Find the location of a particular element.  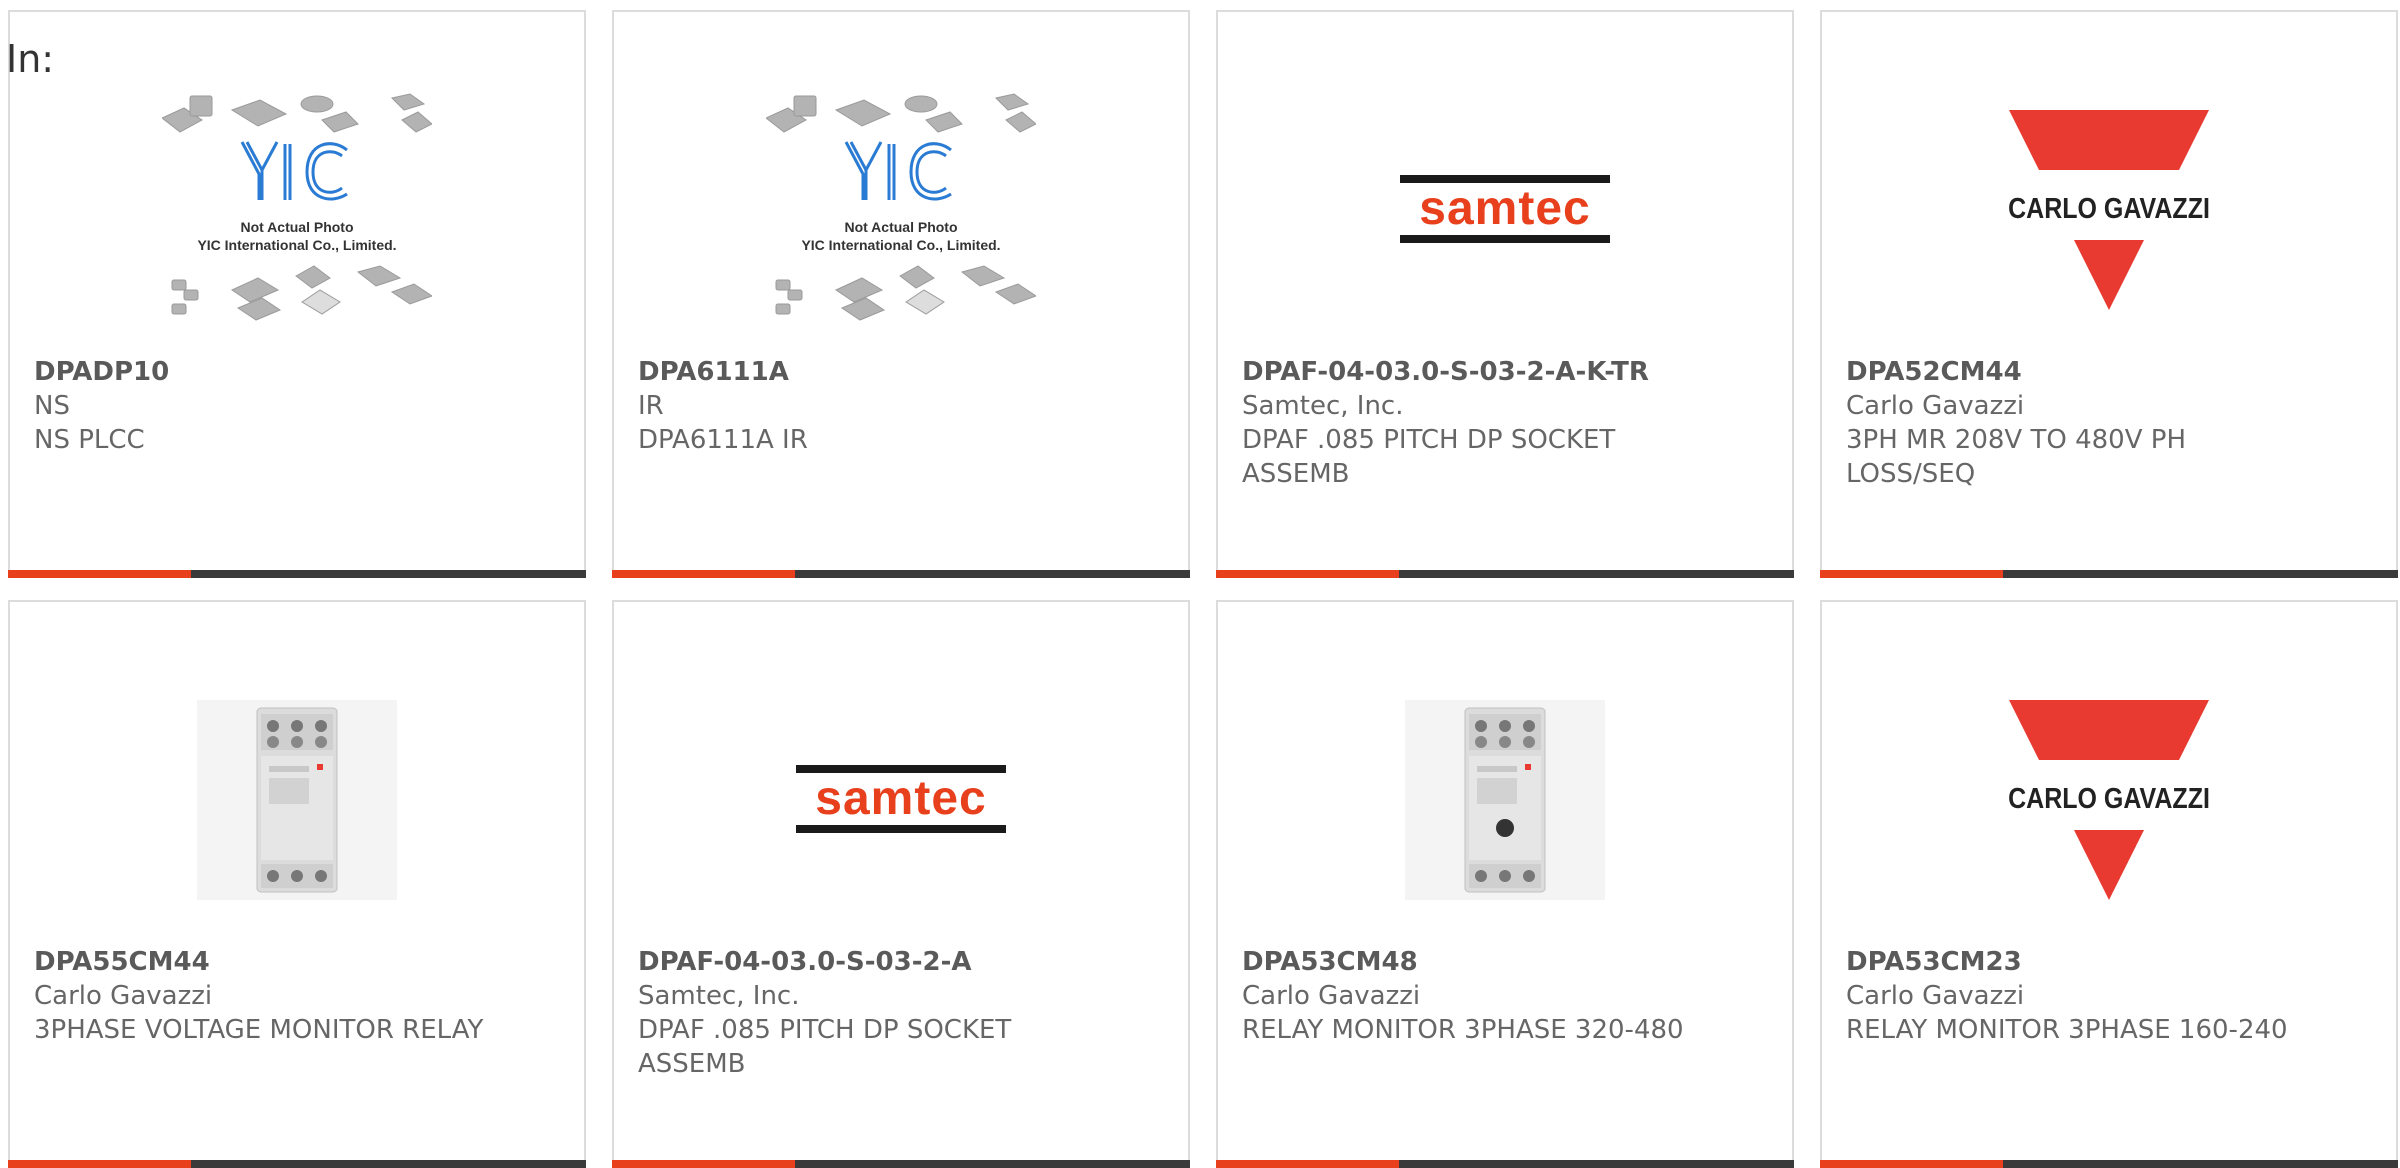

part-number: DPA53CM23 is located at coordinates (2076, 962).